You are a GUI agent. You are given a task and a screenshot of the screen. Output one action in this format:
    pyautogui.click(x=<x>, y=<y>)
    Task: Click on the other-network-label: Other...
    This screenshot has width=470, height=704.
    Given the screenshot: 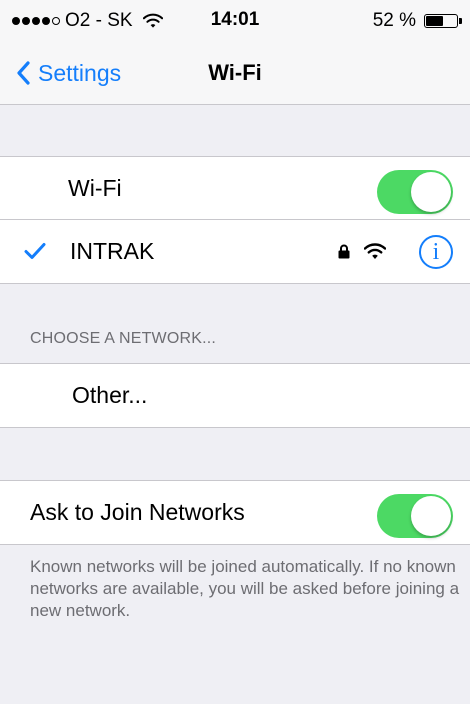 What is the action you would take?
    pyautogui.click(x=110, y=395)
    